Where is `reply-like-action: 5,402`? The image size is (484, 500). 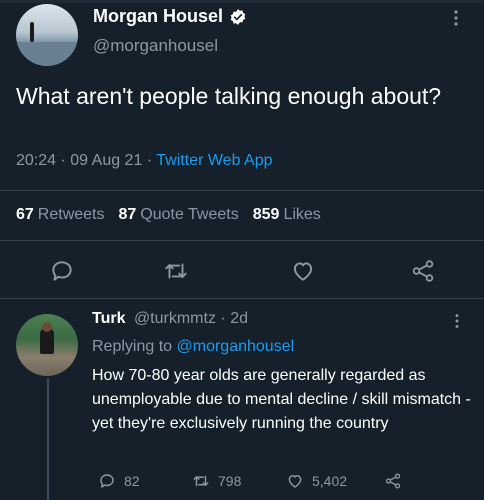
reply-like-action: 5,402 is located at coordinates (316, 481).